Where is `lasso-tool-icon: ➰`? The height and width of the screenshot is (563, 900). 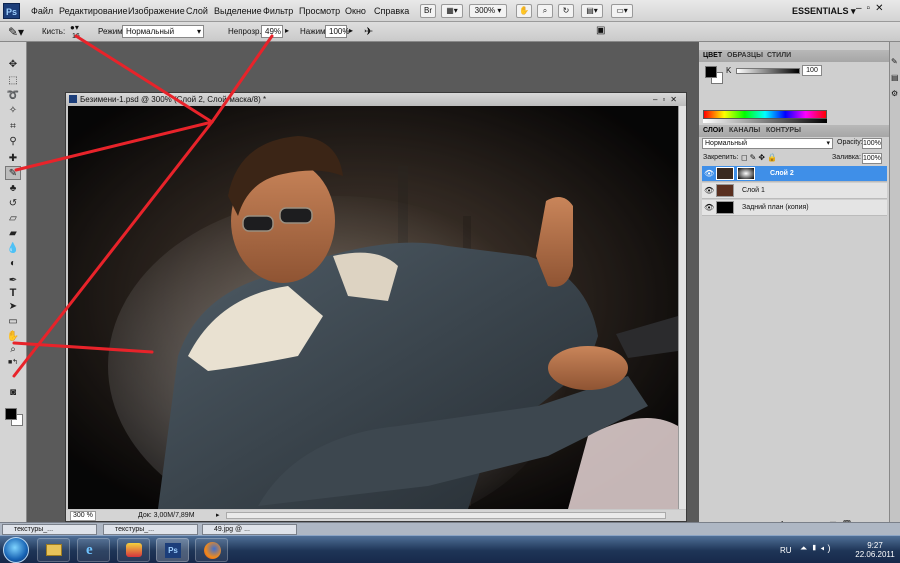
lasso-tool-icon: ➰ is located at coordinates (13, 96).